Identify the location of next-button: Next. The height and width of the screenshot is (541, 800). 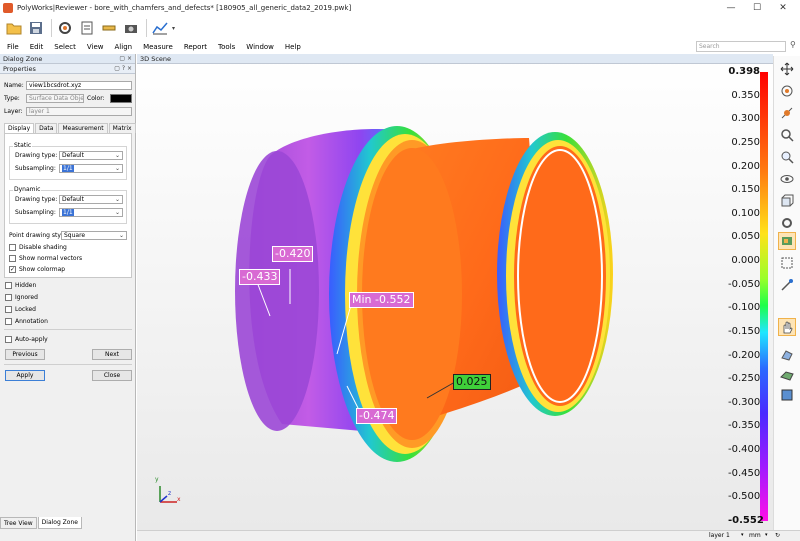
(112, 354).